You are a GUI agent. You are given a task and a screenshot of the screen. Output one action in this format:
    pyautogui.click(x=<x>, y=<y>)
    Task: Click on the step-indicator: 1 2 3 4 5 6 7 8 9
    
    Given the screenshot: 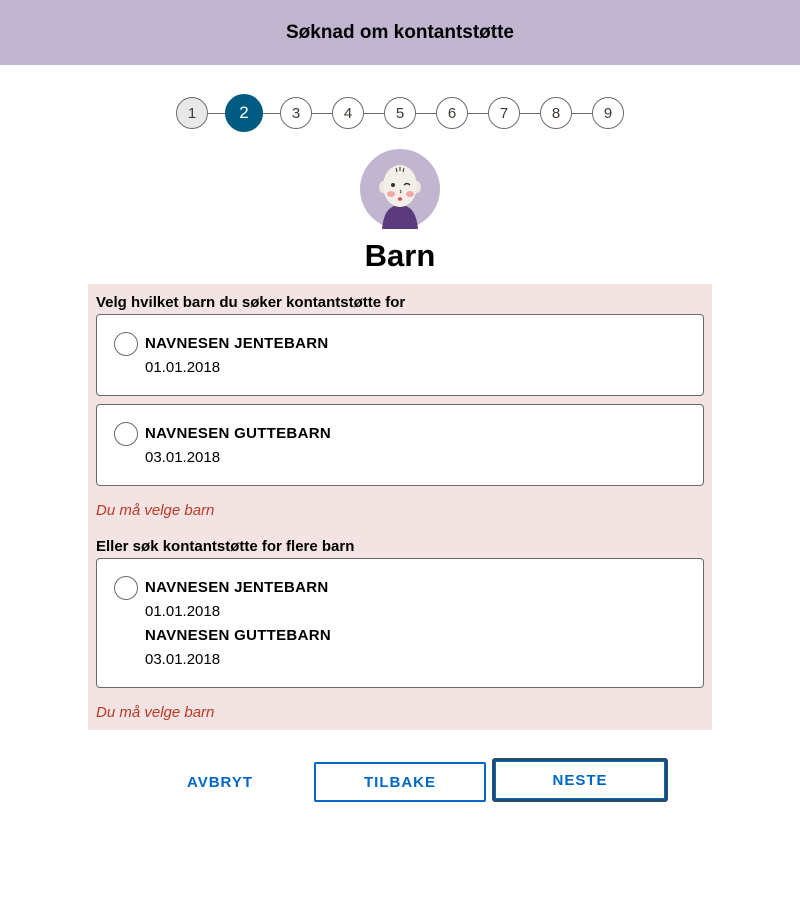 What is the action you would take?
    pyautogui.click(x=400, y=113)
    